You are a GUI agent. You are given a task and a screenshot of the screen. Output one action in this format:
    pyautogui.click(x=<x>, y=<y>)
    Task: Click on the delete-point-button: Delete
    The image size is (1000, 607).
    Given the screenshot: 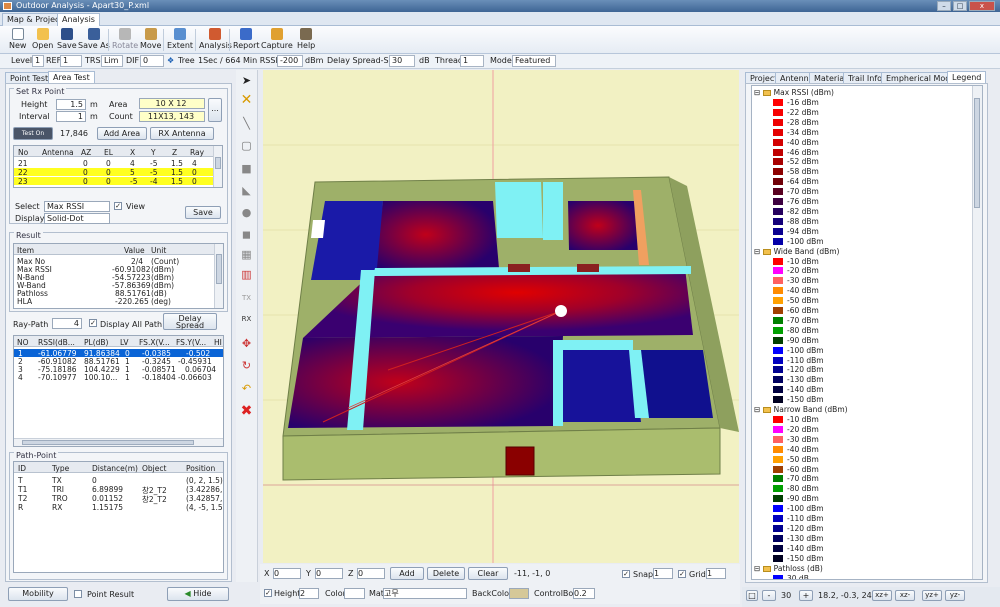 What is the action you would take?
    pyautogui.click(x=446, y=573)
    